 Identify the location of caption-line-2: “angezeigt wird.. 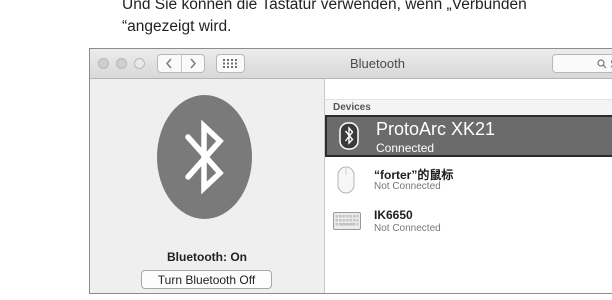
(177, 26).